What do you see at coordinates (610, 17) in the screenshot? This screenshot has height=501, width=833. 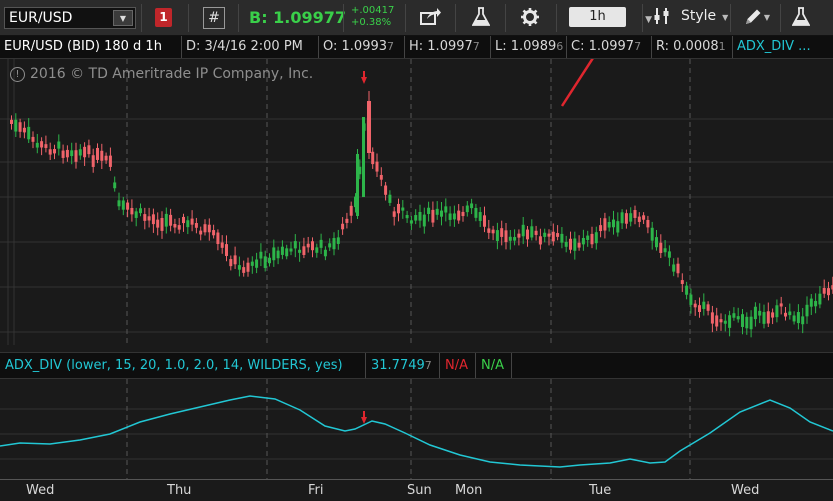 I see `timeframe-button: 1h ▼` at bounding box center [610, 17].